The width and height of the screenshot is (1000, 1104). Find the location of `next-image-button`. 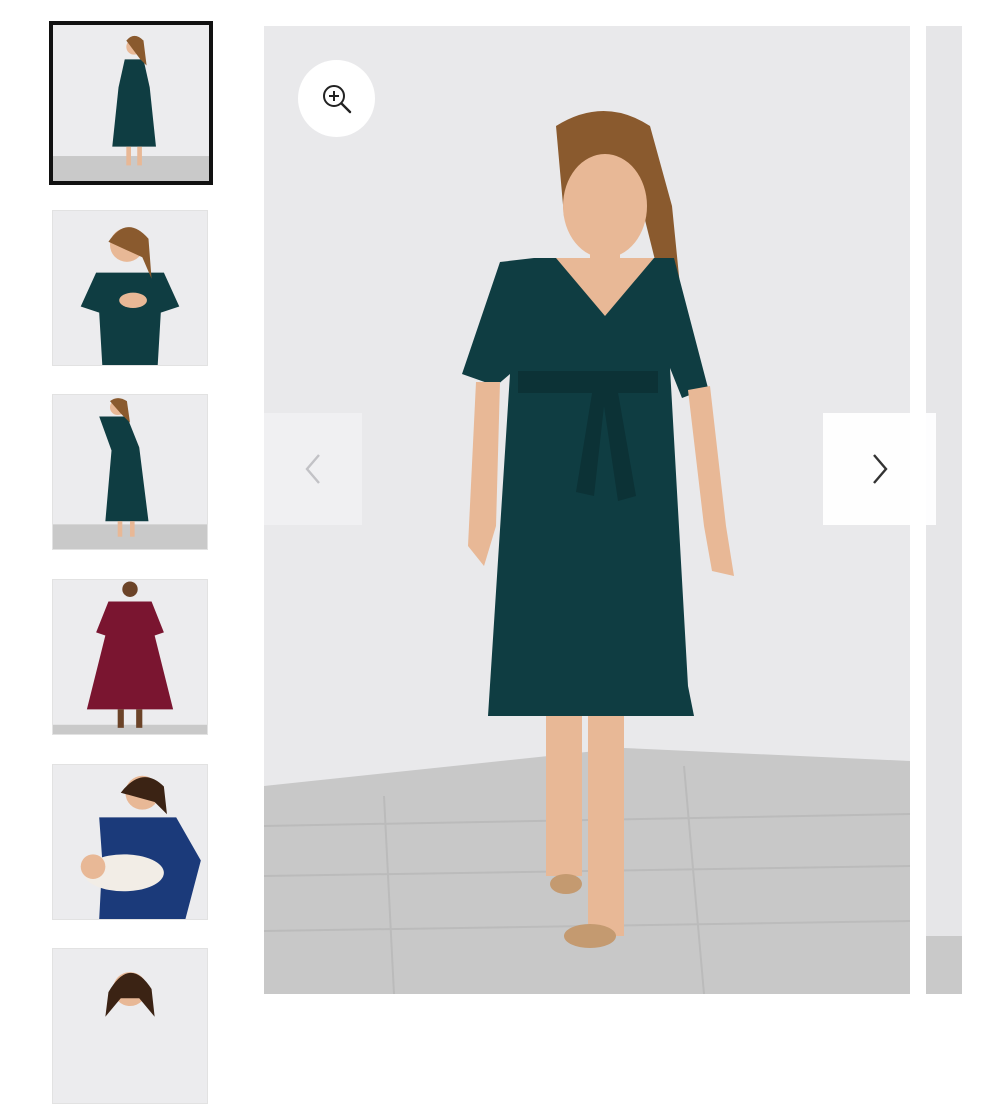

next-image-button is located at coordinates (879, 469).